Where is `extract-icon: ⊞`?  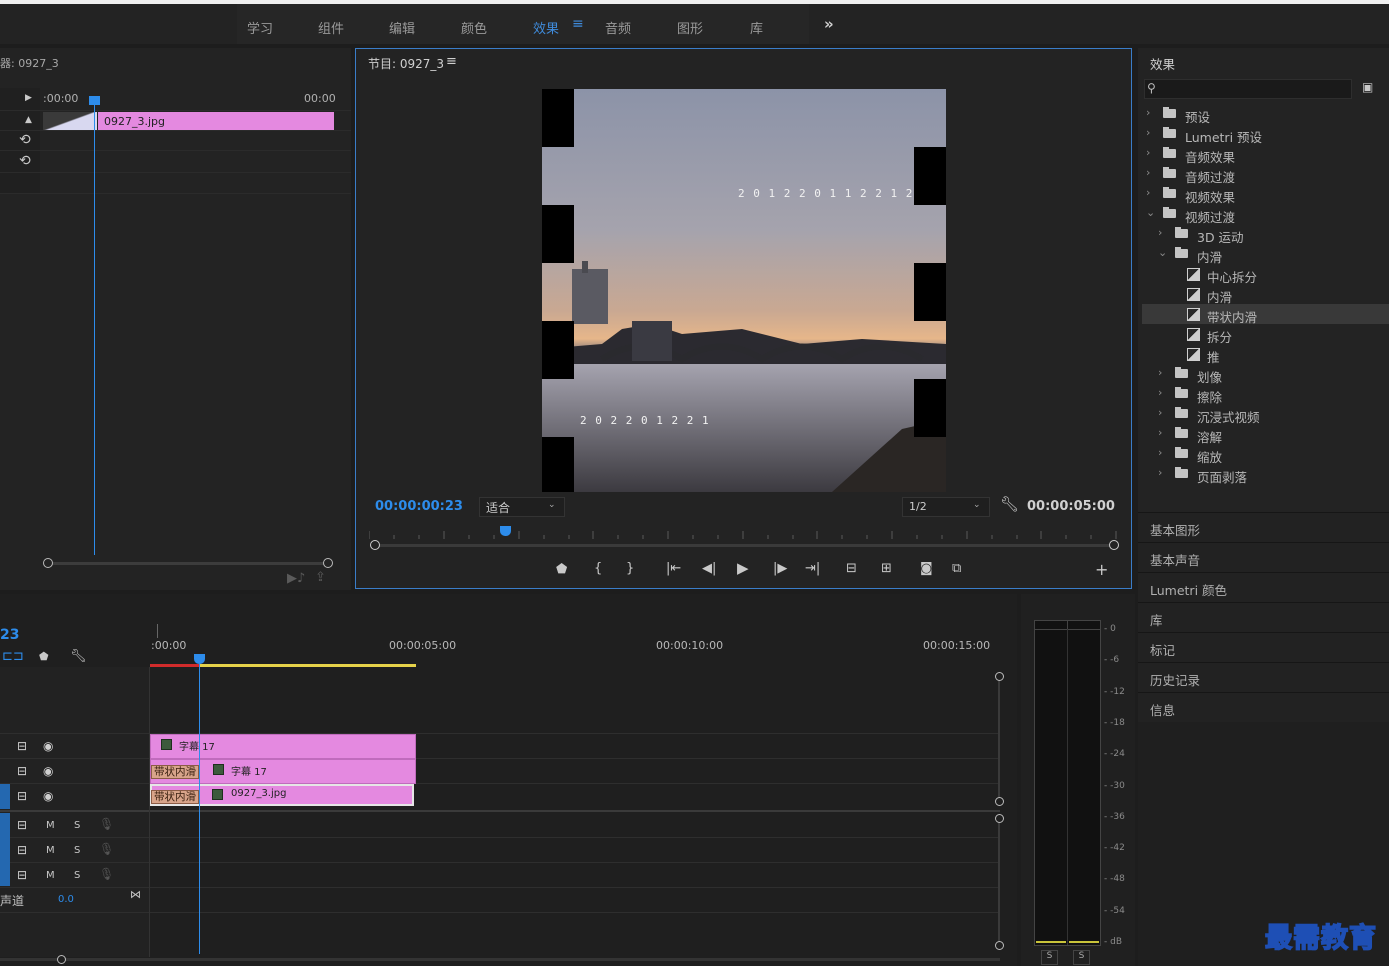
extract-icon: ⊞ is located at coordinates (886, 568).